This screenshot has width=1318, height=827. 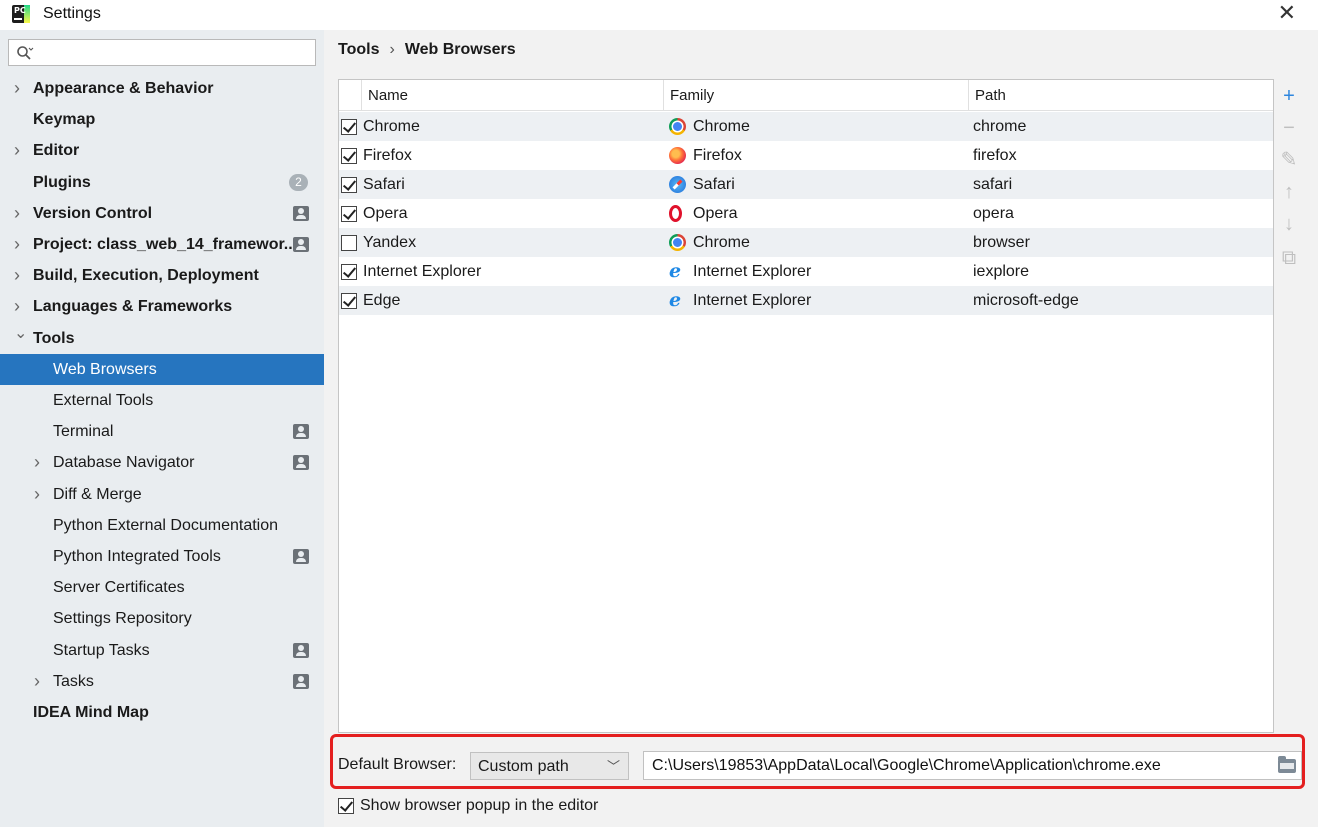 What do you see at coordinates (162, 650) in the screenshot?
I see `sidebar-item: Startup Tasks` at bounding box center [162, 650].